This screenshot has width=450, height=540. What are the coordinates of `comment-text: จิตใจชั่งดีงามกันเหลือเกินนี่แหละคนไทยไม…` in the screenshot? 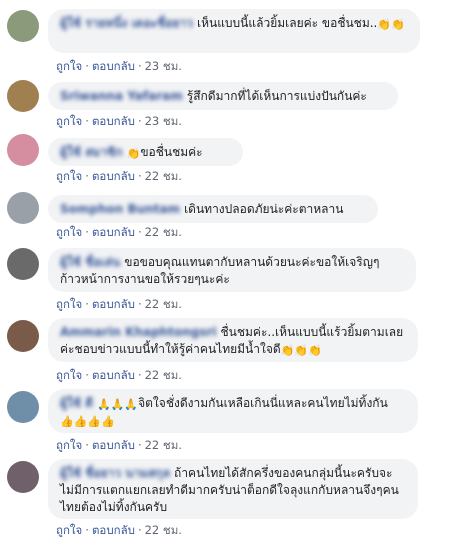 It's located at (263, 403).